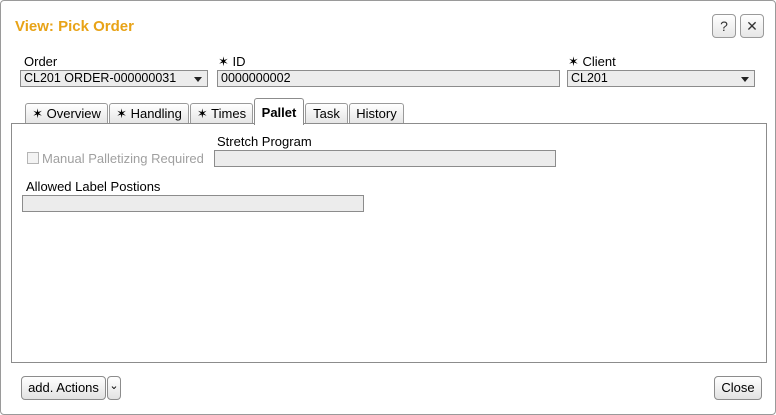 This screenshot has width=776, height=415. I want to click on stretch-program-field, so click(385, 158).